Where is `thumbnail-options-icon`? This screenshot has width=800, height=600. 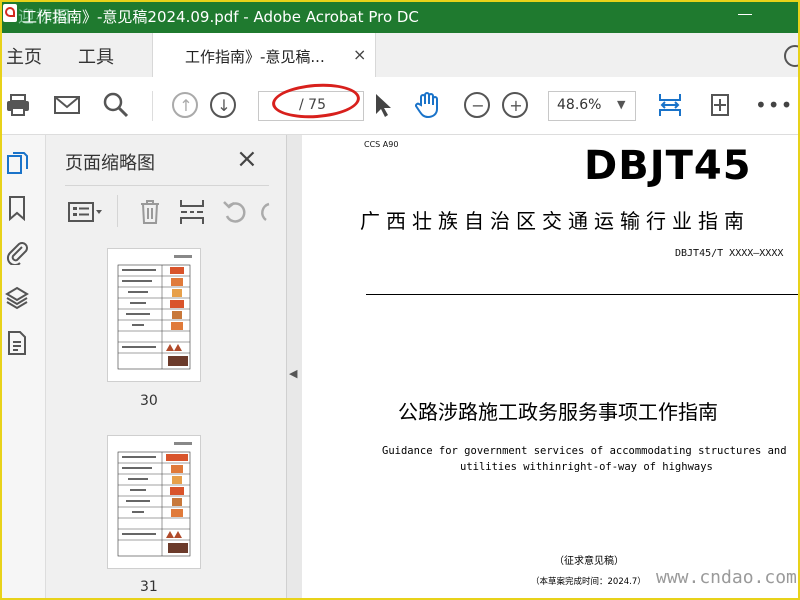
thumbnail-options-icon is located at coordinates (85, 212).